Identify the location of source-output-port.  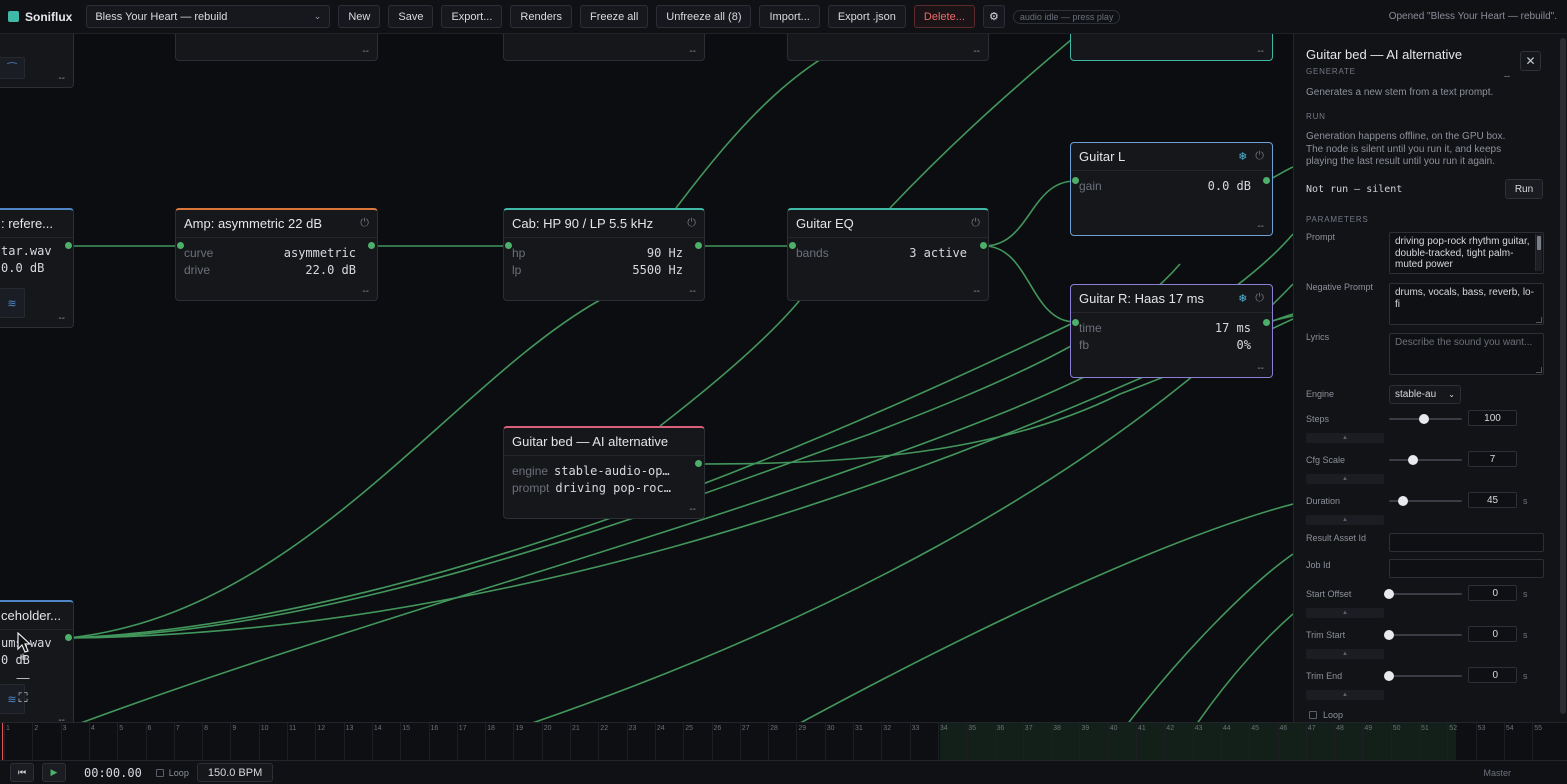
(68, 245).